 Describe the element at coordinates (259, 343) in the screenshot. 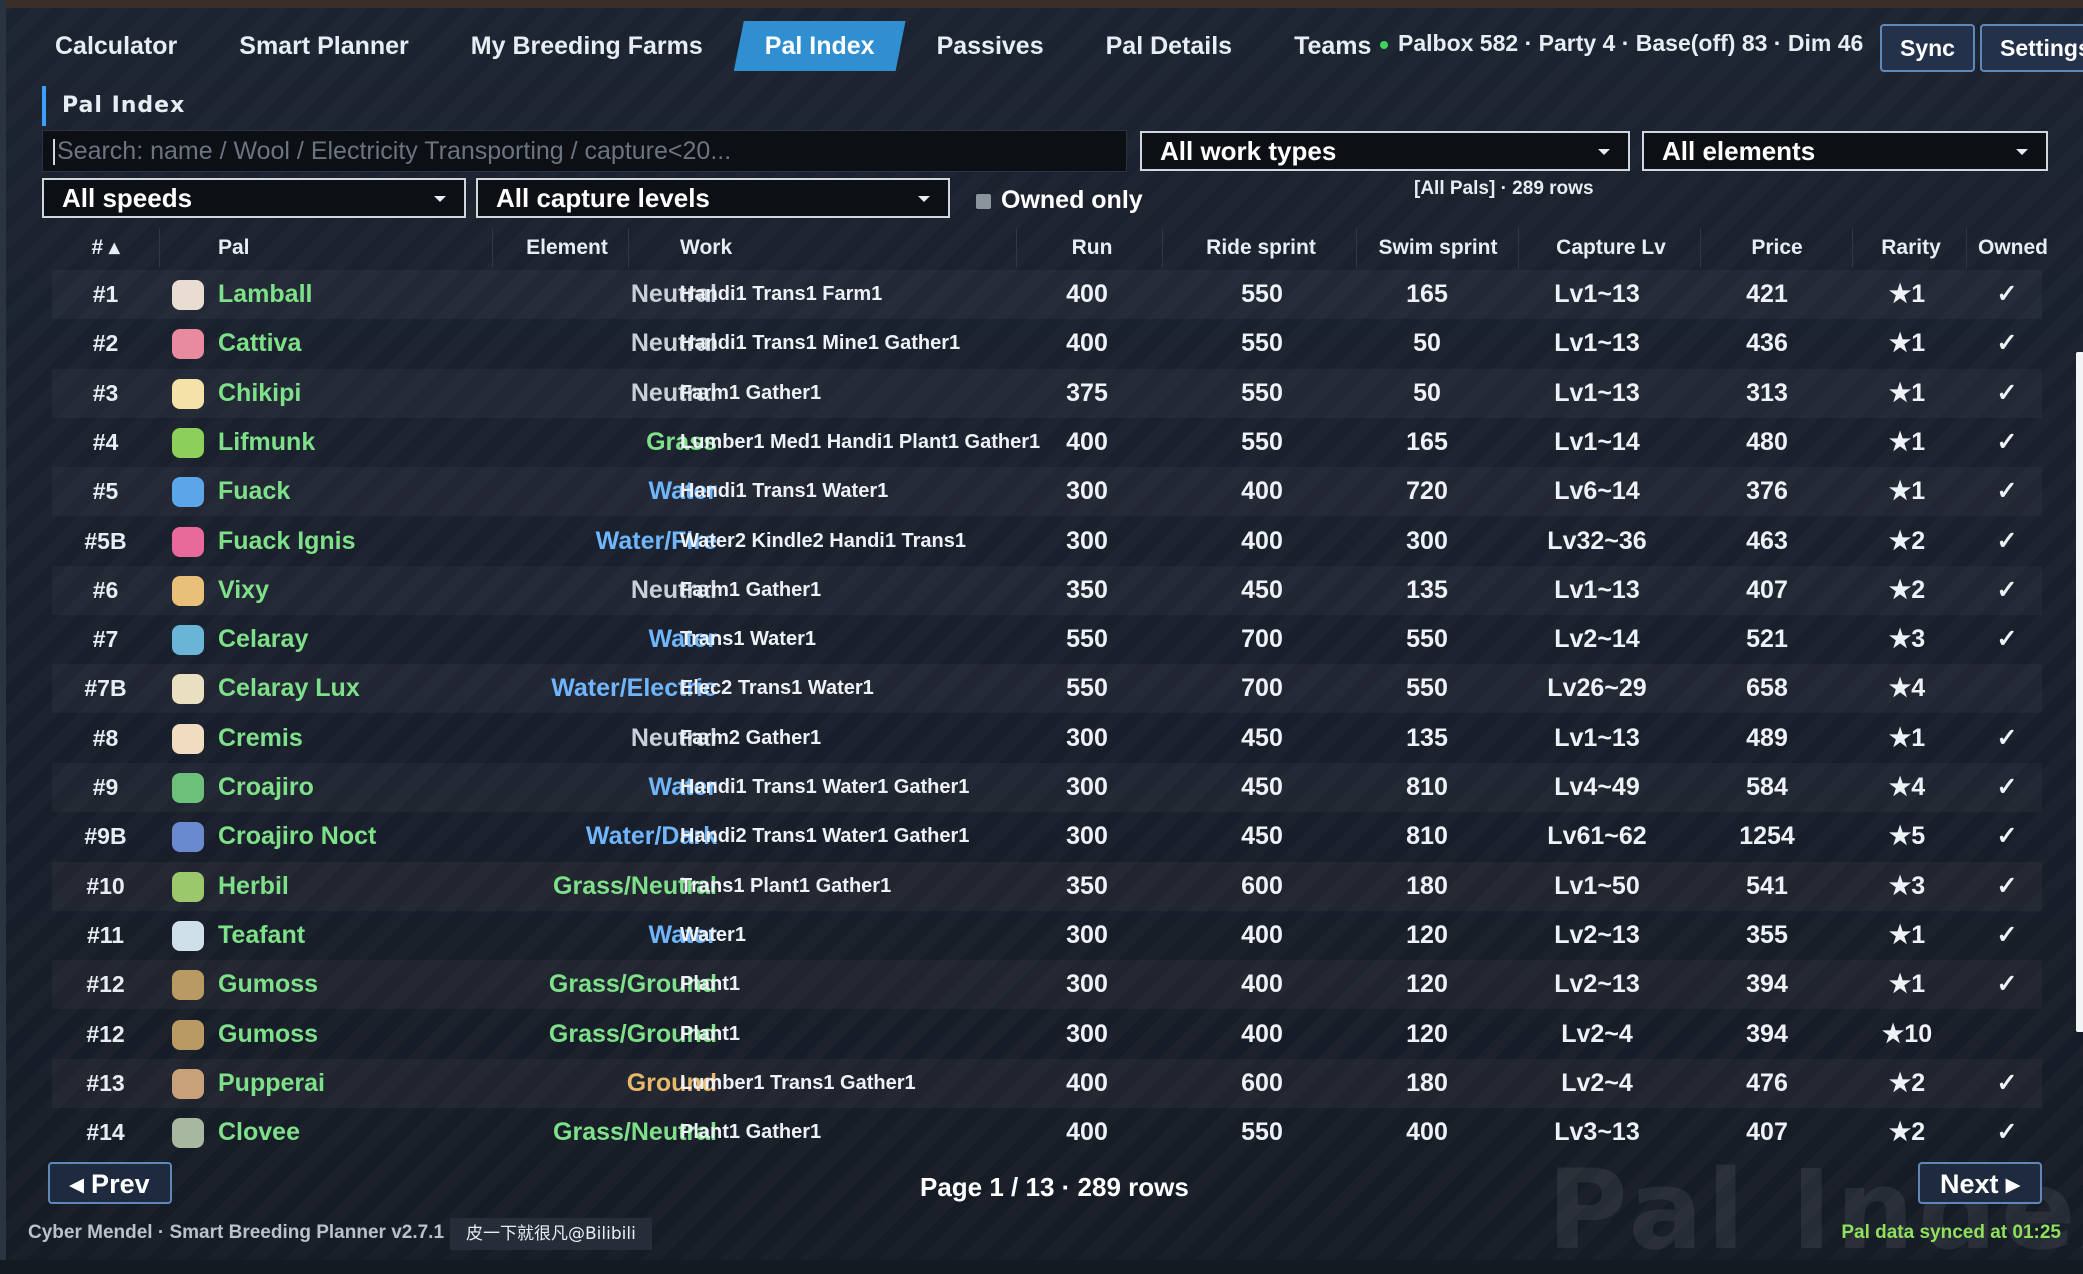

I see `pal-name: Cattiva` at that location.